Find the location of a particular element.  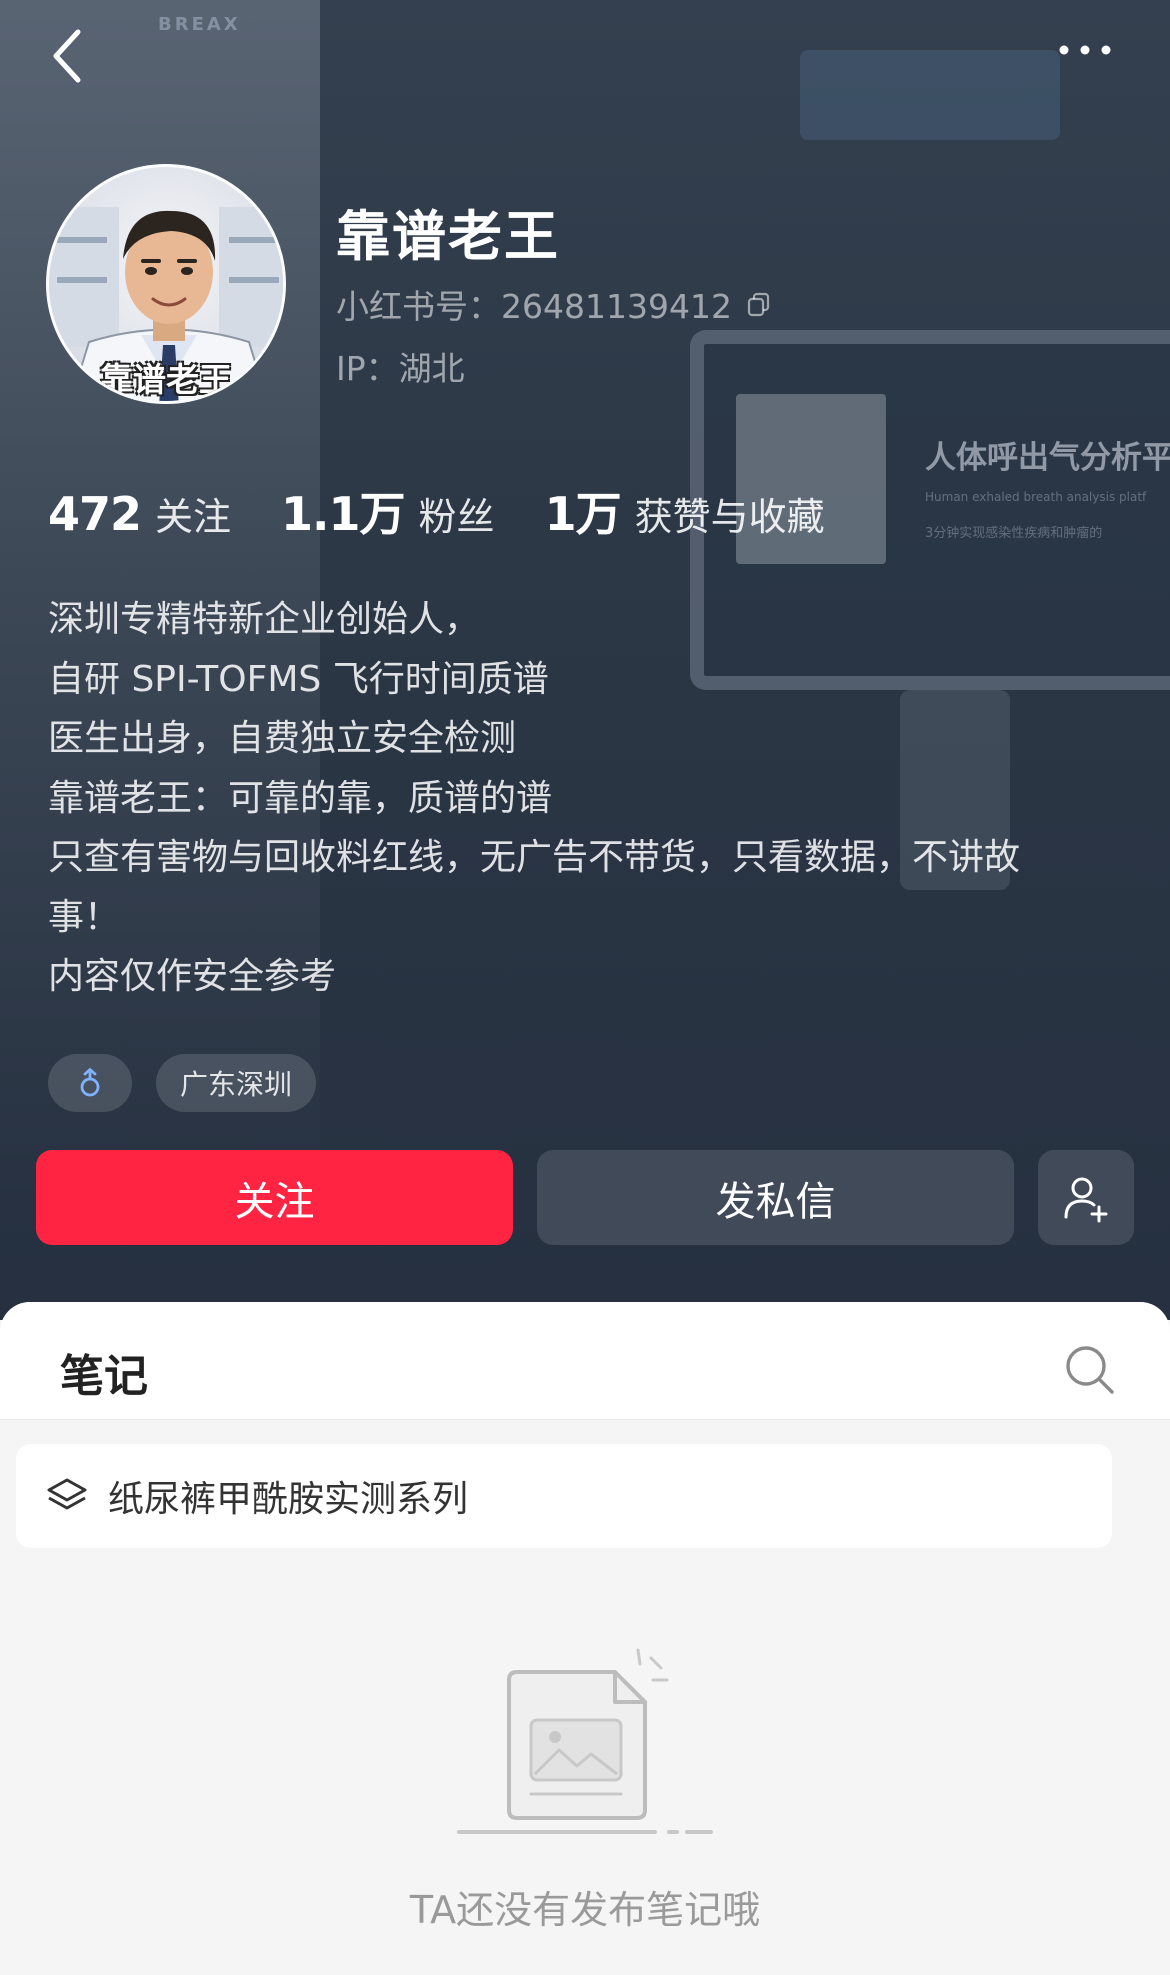

bio-line: 事！ is located at coordinates (84, 917).